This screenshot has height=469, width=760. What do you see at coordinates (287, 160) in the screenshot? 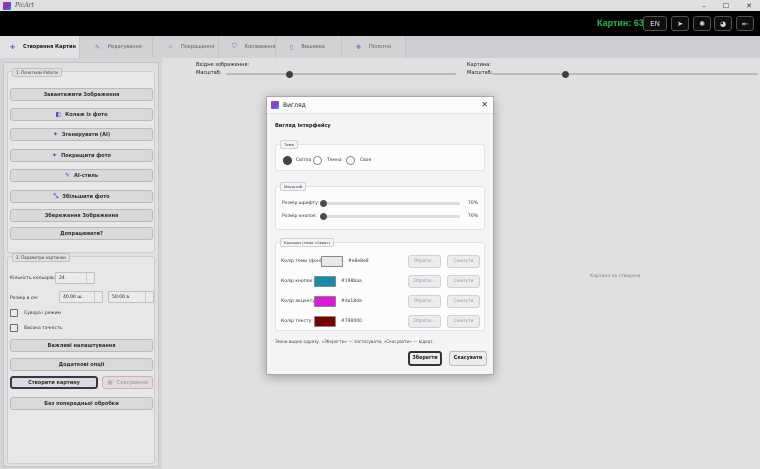
I see `theme-light-radio` at bounding box center [287, 160].